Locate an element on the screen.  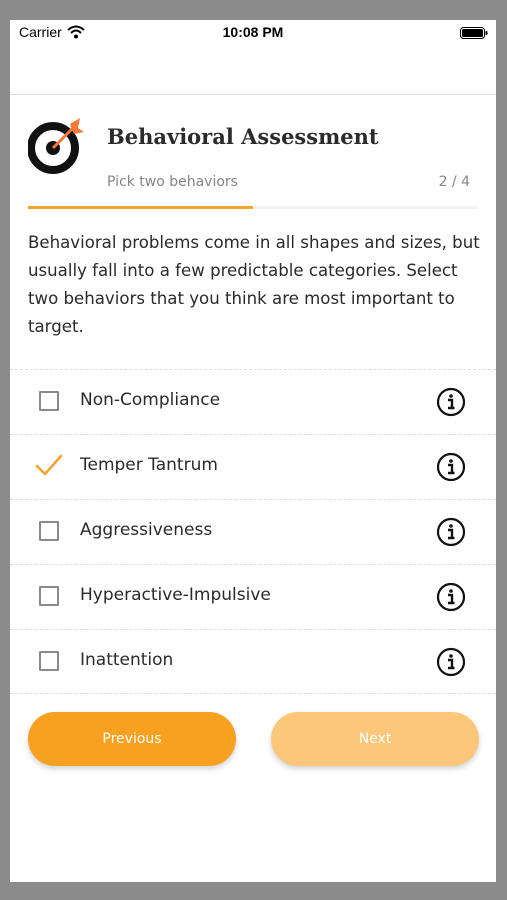
progress-bar-fill is located at coordinates (140, 207).